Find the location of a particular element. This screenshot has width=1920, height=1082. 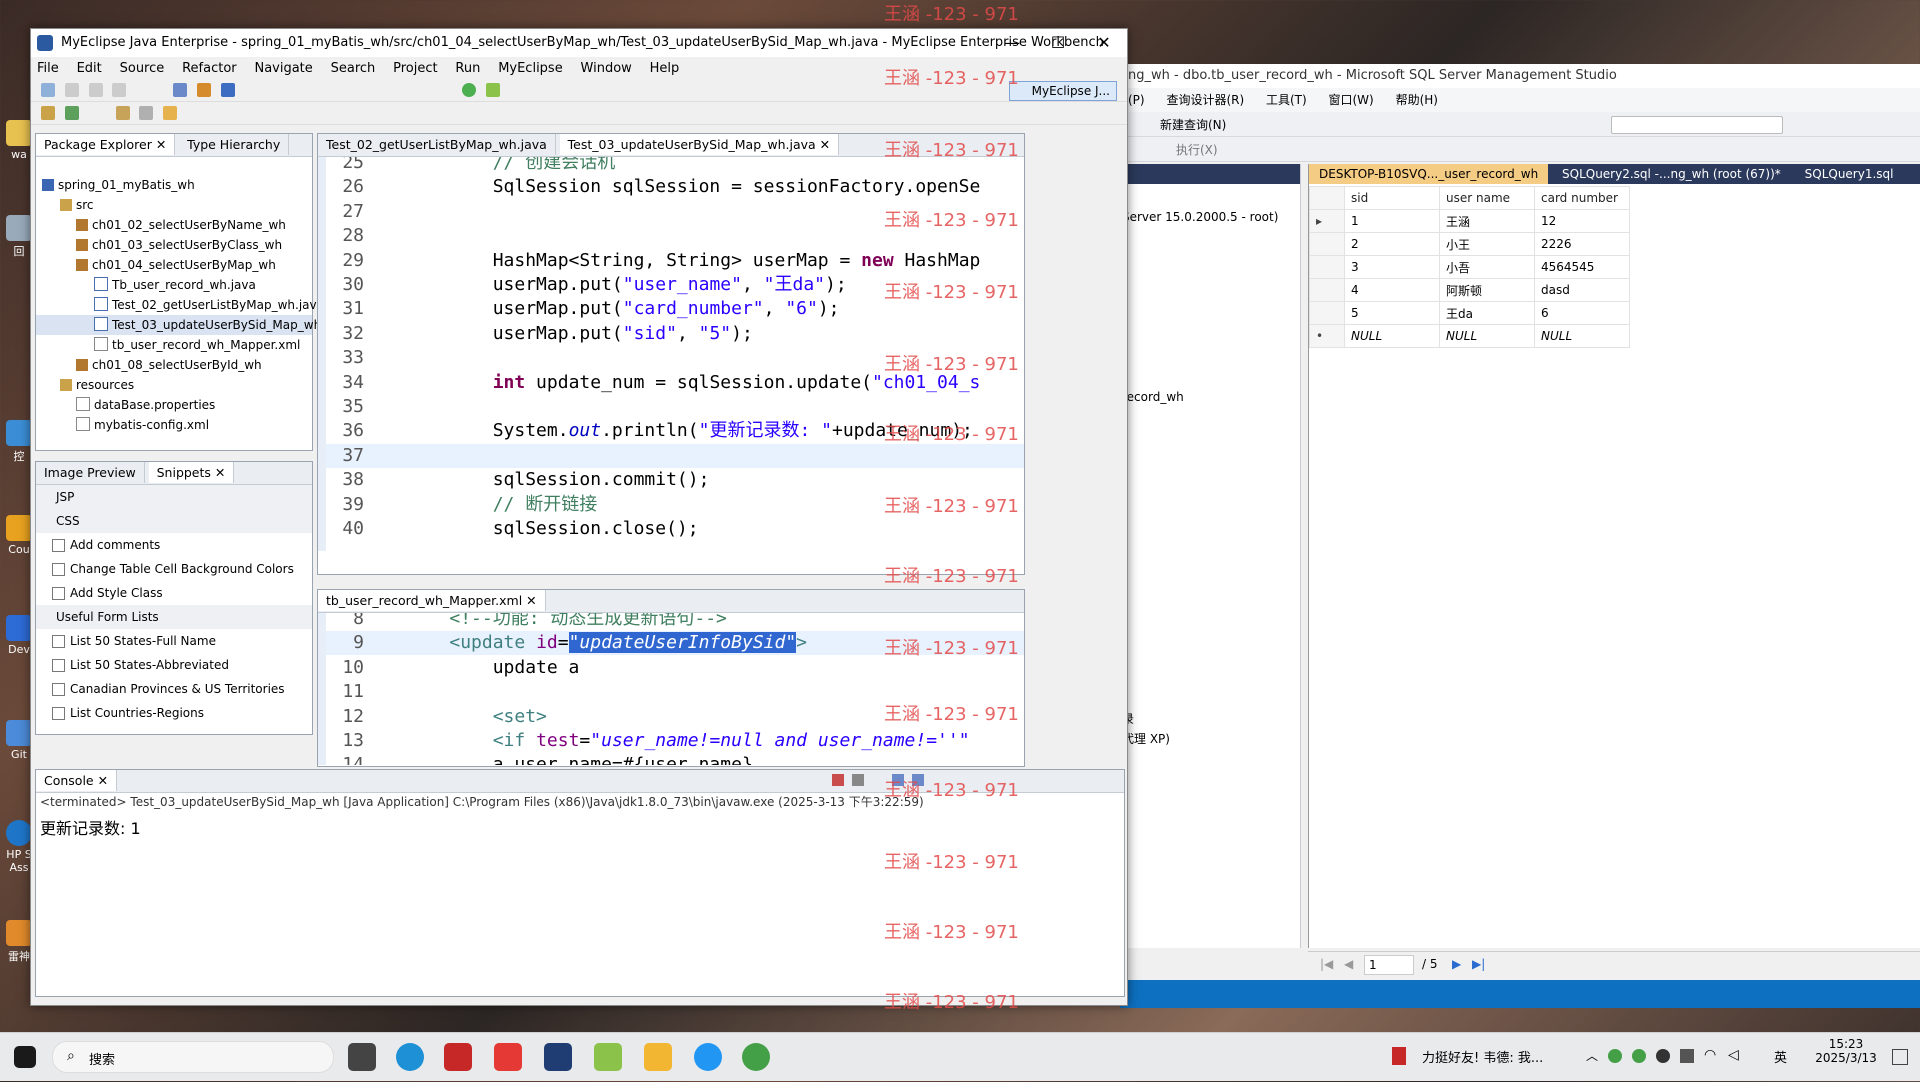

grid-cell: dasd is located at coordinates (1582, 290).